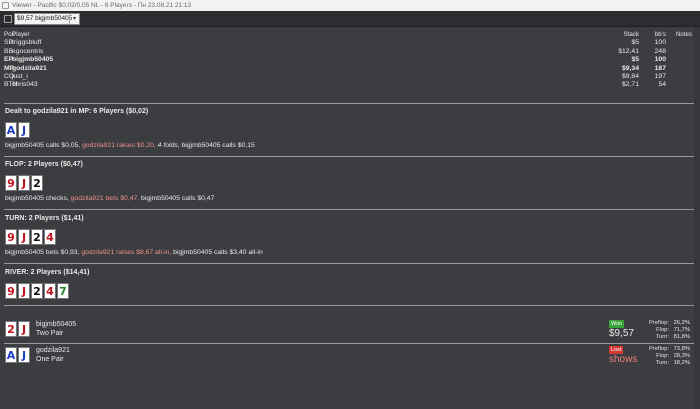  Describe the element at coordinates (120, 145) in the screenshot. I see `hero-action-text: godzila921 raises $0,20,` at that location.